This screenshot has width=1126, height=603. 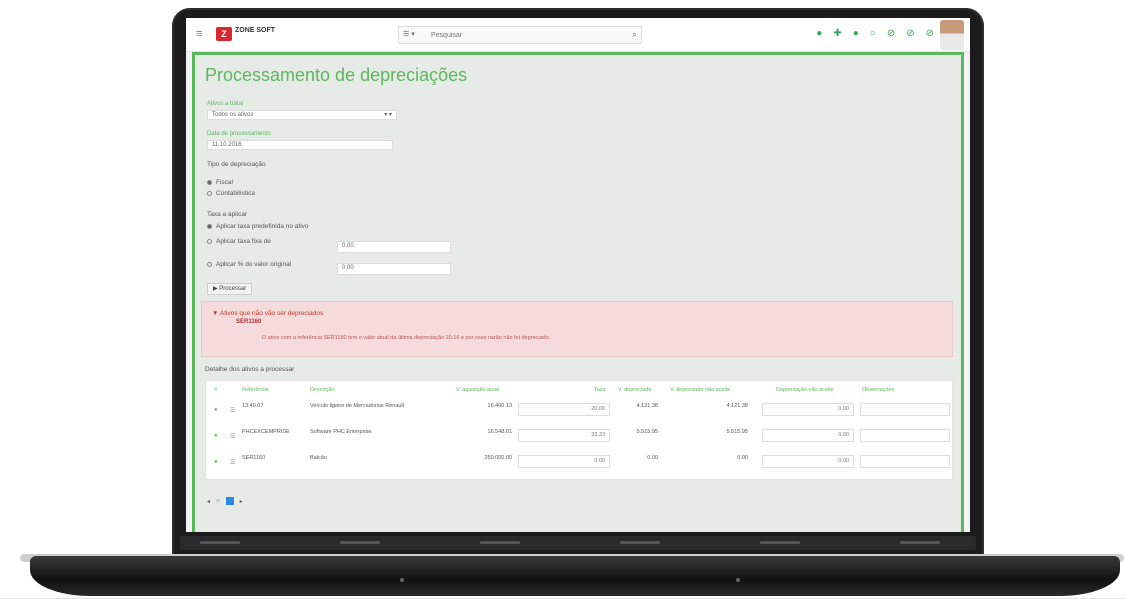 What do you see at coordinates (837, 34) in the screenshot?
I see `plus-icon: ✚` at bounding box center [837, 34].